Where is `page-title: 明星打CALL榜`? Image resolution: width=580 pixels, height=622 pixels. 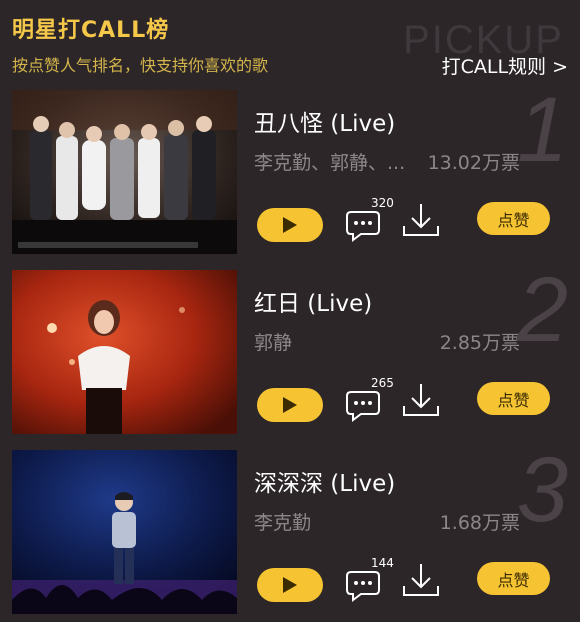 page-title: 明星打CALL榜 is located at coordinates (91, 30).